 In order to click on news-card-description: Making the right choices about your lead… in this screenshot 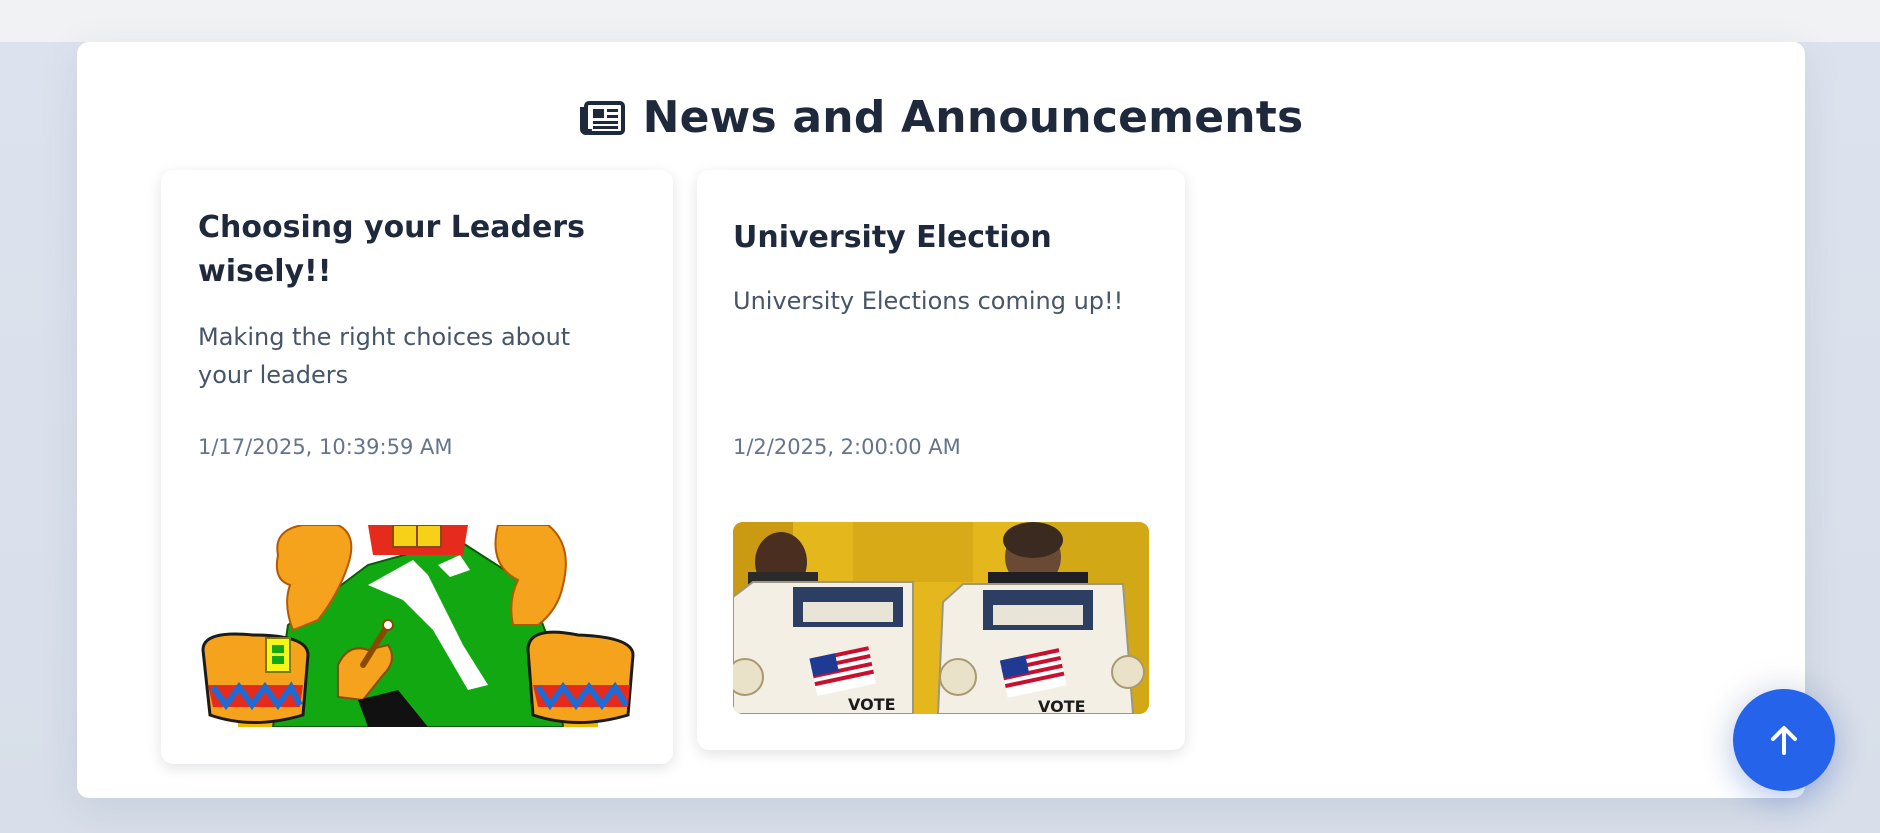, I will do `click(384, 356)`.